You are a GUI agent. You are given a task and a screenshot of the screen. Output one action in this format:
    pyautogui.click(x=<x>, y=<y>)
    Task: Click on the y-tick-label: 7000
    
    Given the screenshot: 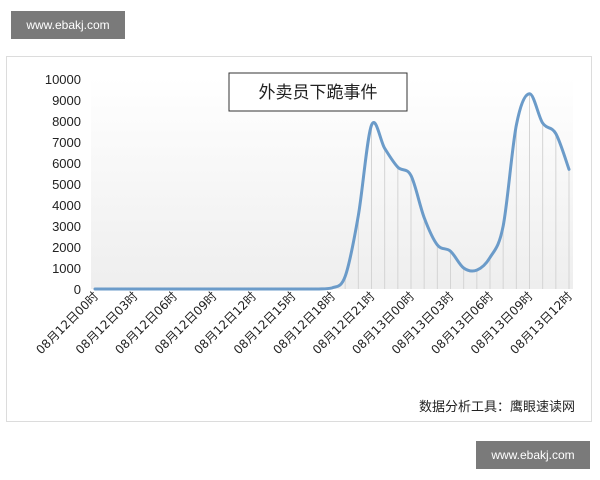 What is the action you would take?
    pyautogui.click(x=66, y=142)
    